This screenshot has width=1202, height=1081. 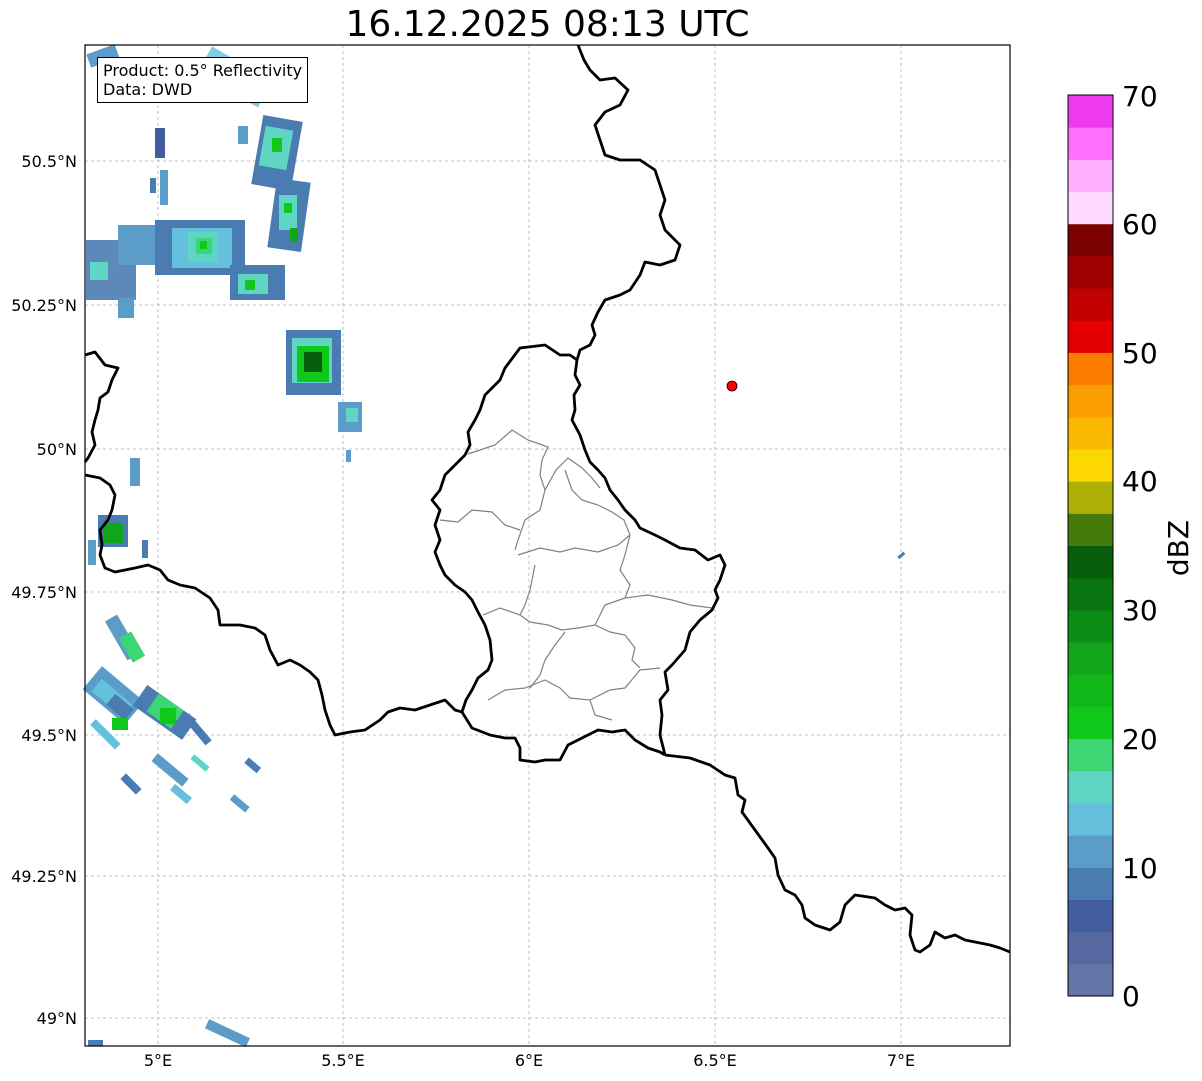 I want to click on lat-label: 50°N, so click(x=57, y=449).